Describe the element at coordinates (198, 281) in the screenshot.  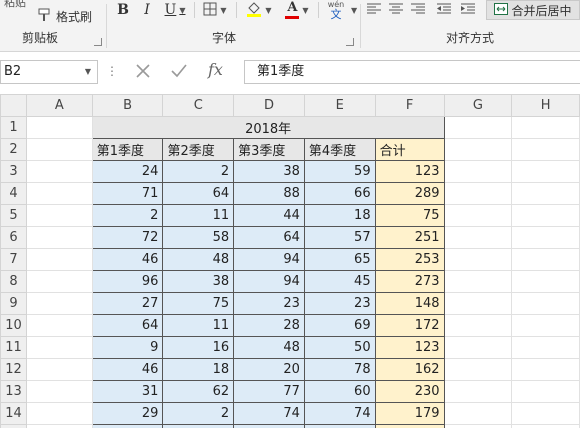
I see `q2-cell: 38` at that location.